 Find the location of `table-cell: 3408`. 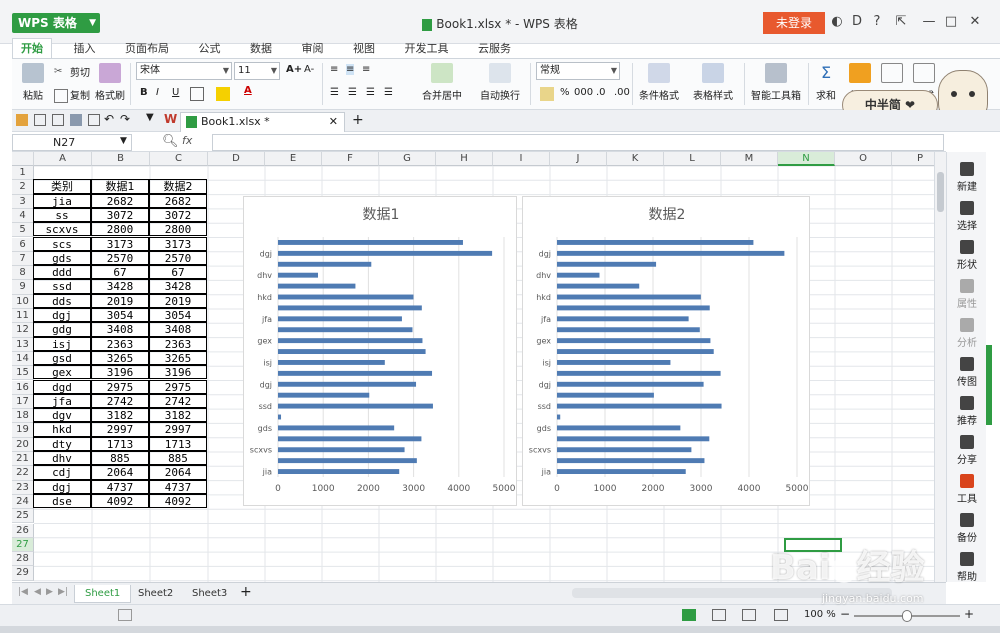

table-cell: 3408 is located at coordinates (120, 329).